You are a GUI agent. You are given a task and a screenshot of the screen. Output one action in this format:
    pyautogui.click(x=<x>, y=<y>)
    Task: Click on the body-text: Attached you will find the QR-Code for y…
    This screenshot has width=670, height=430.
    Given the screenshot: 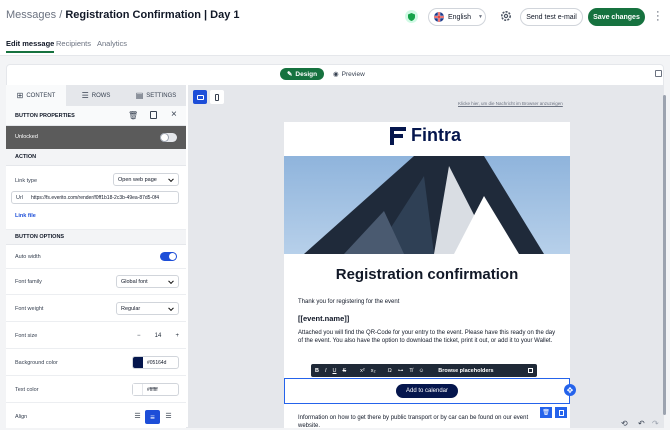 What is the action you would take?
    pyautogui.click(x=428, y=337)
    